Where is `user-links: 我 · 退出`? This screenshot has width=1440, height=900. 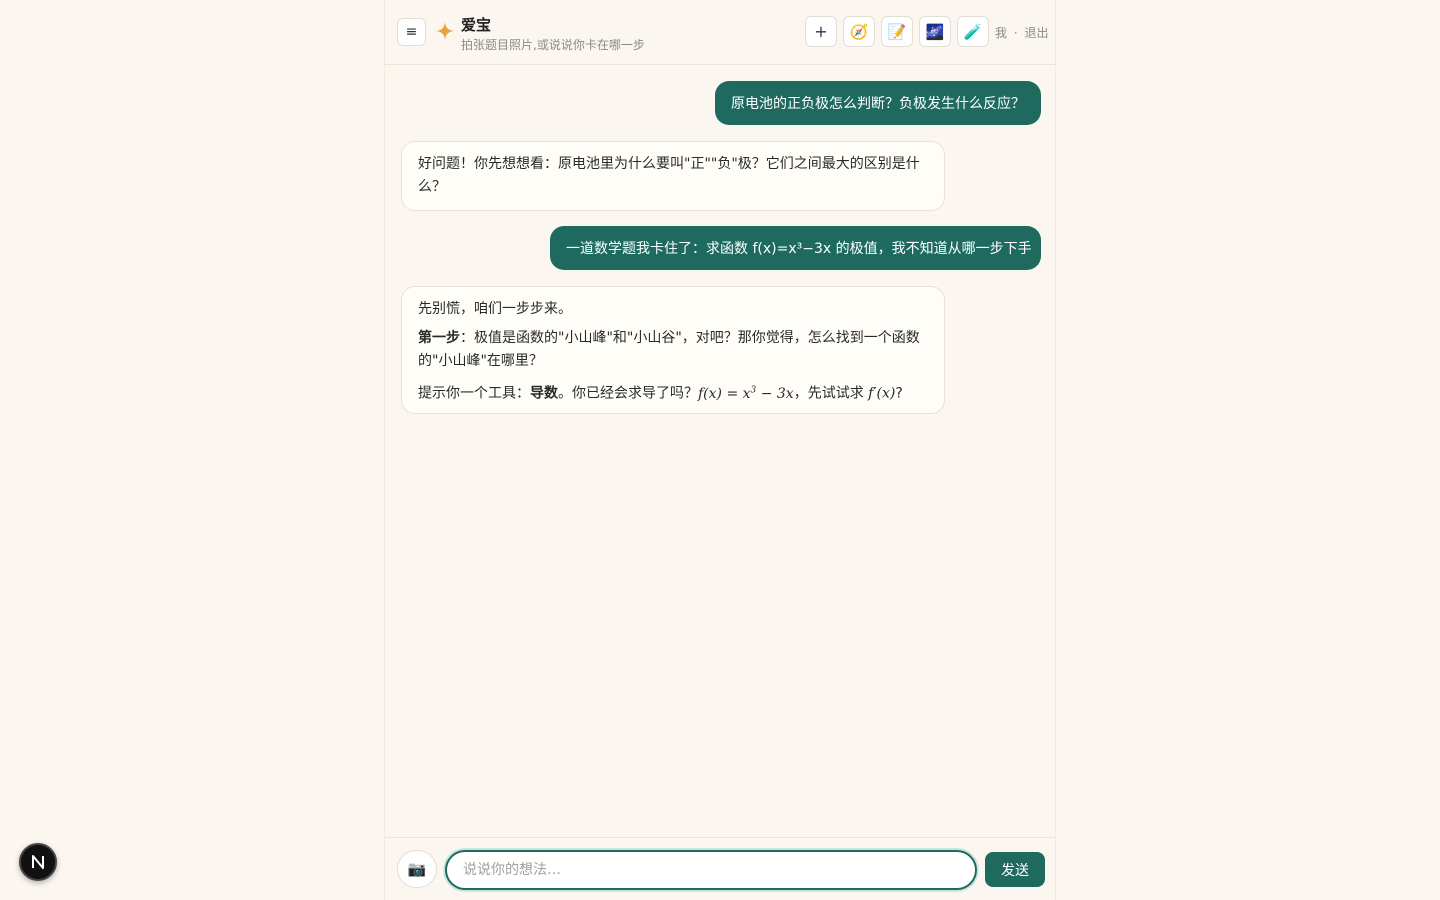
user-links: 我 · 退出 is located at coordinates (1022, 32).